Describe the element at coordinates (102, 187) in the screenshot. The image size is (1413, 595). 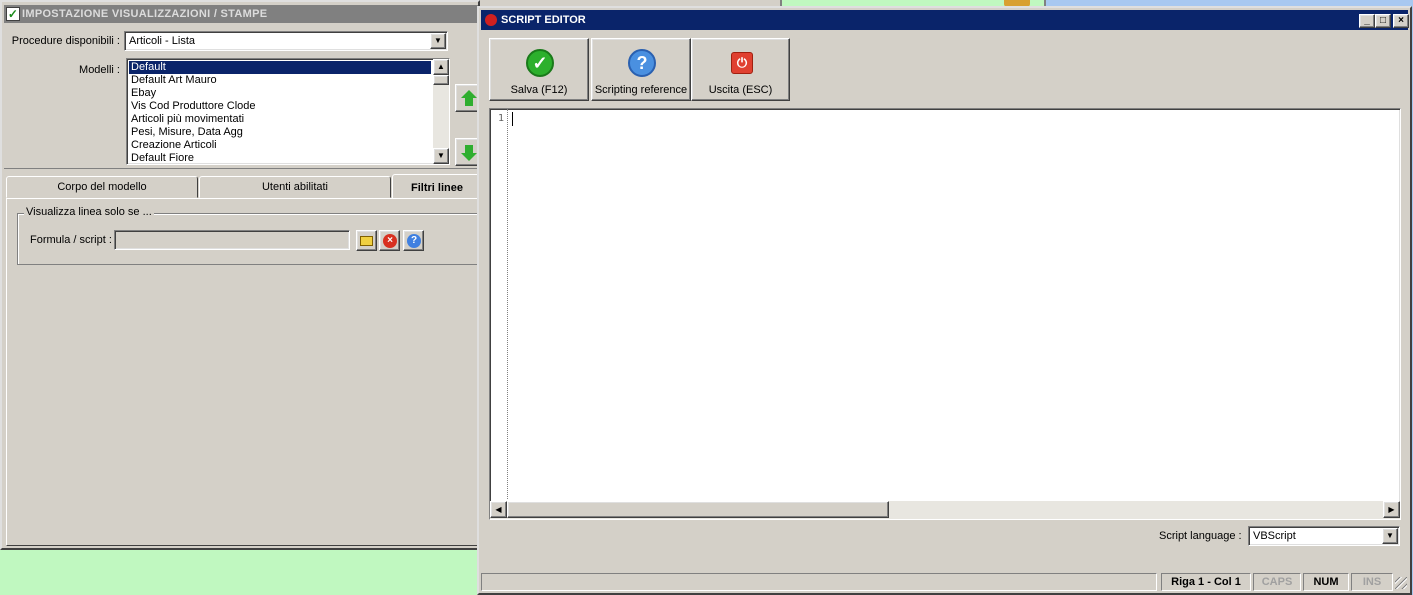
I see `tab-corpo-del-modello: Corpo del modello` at that location.